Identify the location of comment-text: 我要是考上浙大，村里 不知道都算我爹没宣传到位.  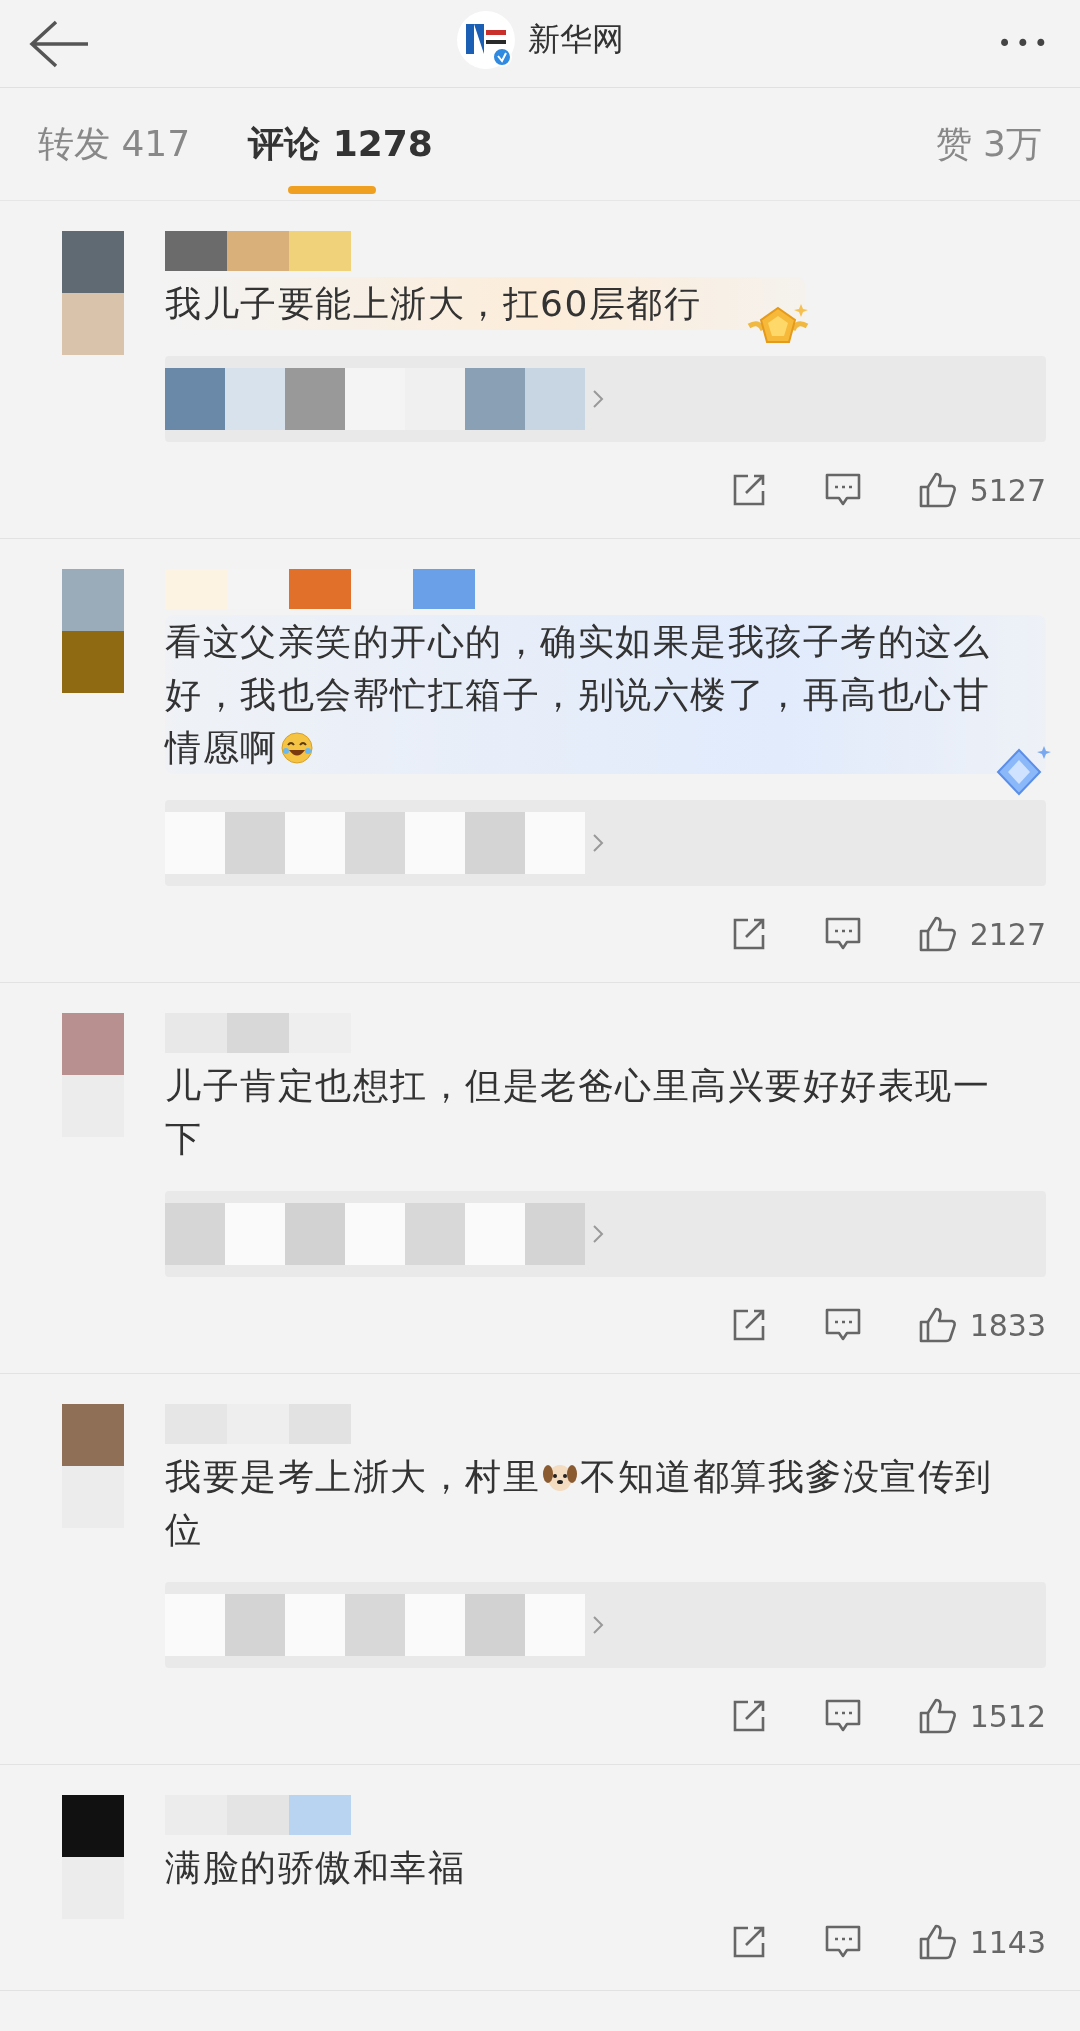
(579, 1503).